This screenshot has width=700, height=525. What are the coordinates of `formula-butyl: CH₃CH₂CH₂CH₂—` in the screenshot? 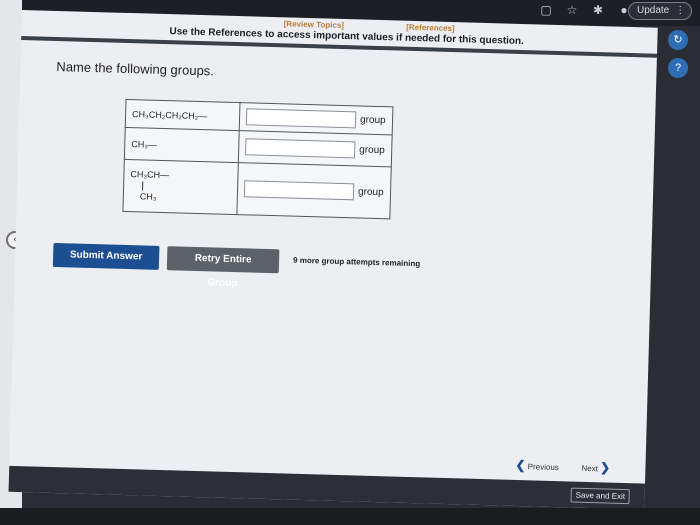 It's located at (182, 115).